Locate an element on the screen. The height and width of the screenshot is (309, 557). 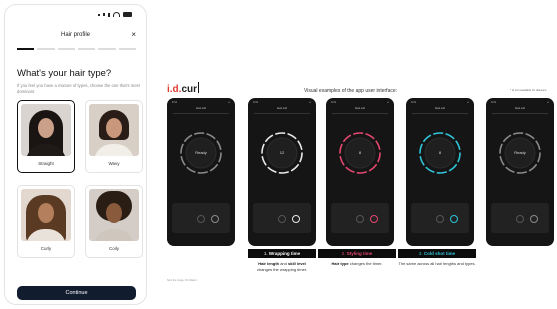
option-wavy: Wavy is located at coordinates (114, 136).